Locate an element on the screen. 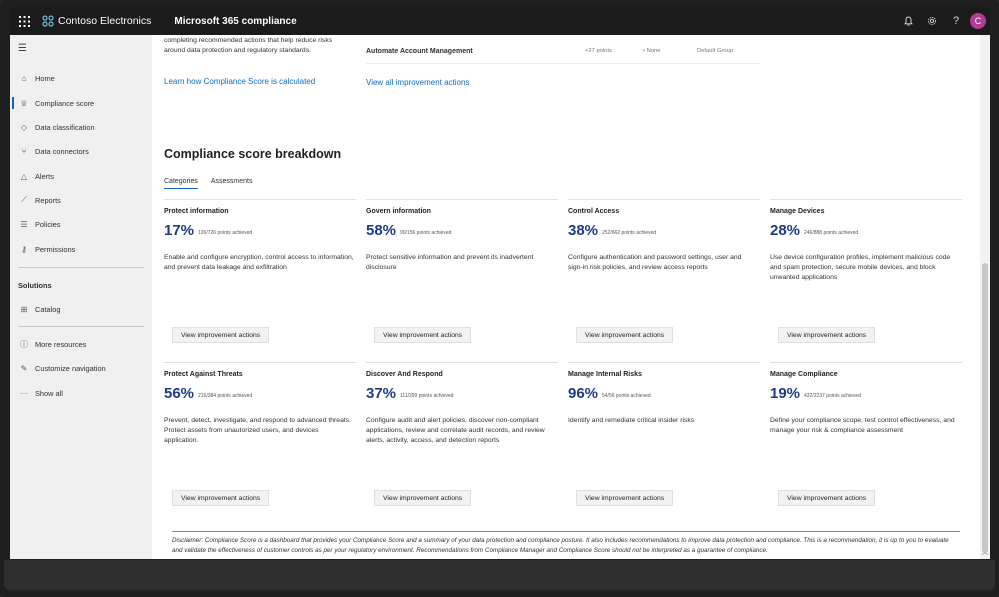 The width and height of the screenshot is (999, 597). sidebar-item-label: Data classification is located at coordinates (65, 127).